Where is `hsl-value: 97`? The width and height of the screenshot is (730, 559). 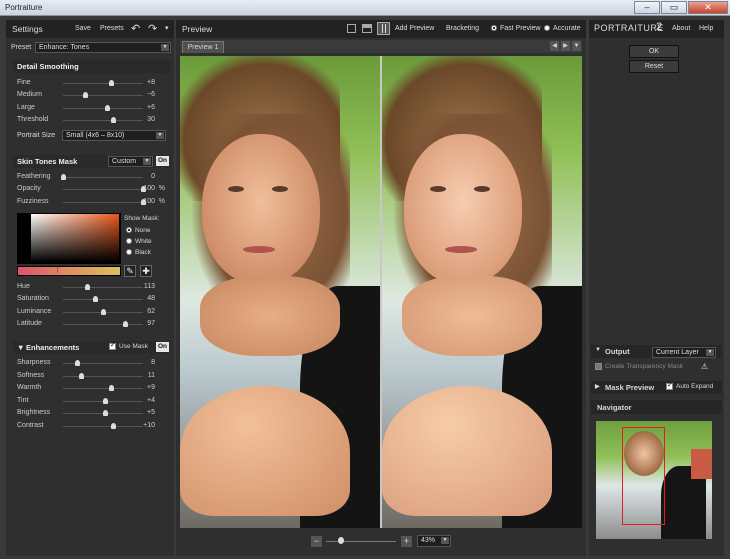 hsl-value: 97 is located at coordinates (143, 323).